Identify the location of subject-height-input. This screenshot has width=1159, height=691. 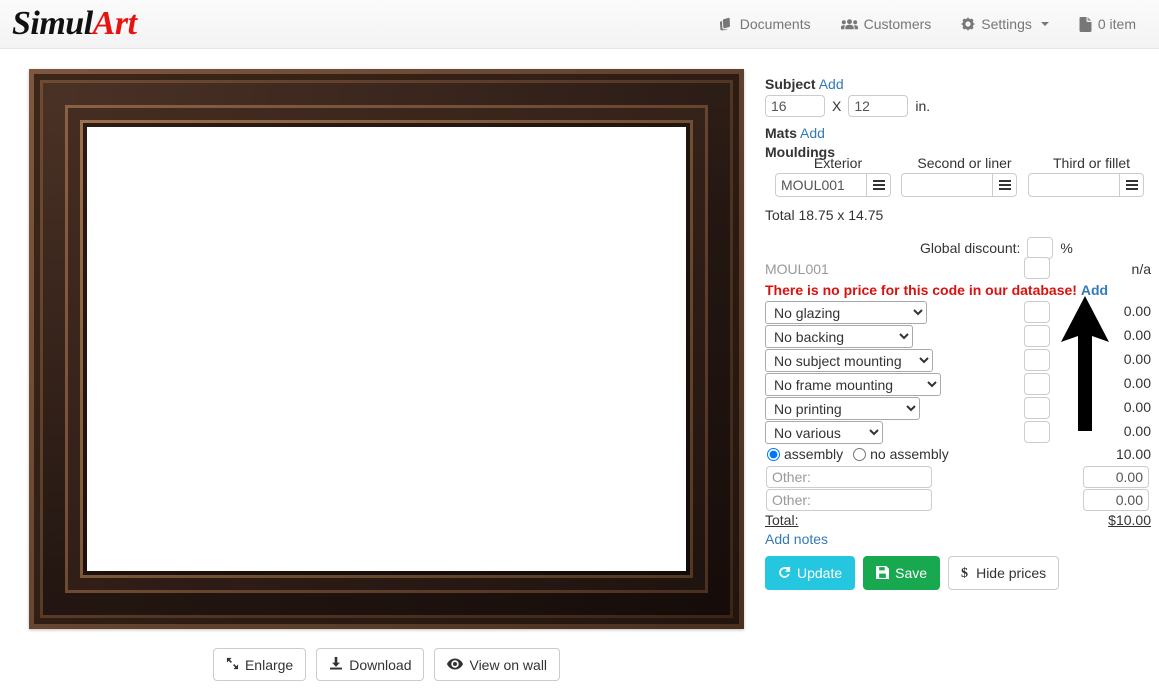
(878, 106).